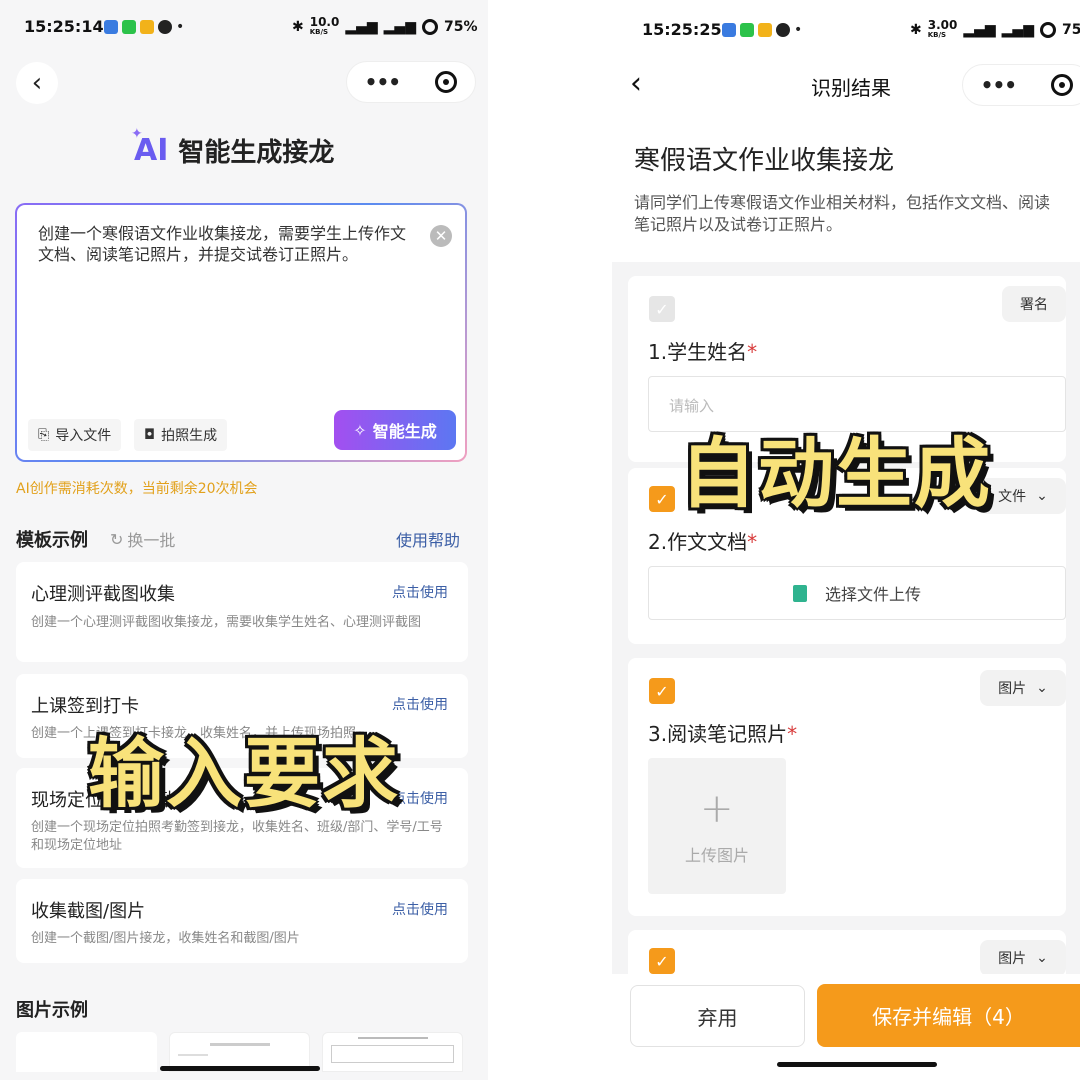  I want to click on template-desc: 创建一个现场定位拍照考勤签到接龙，收集姓名、班级/部门、学号/工号和现场定位地址, so click(237, 836).